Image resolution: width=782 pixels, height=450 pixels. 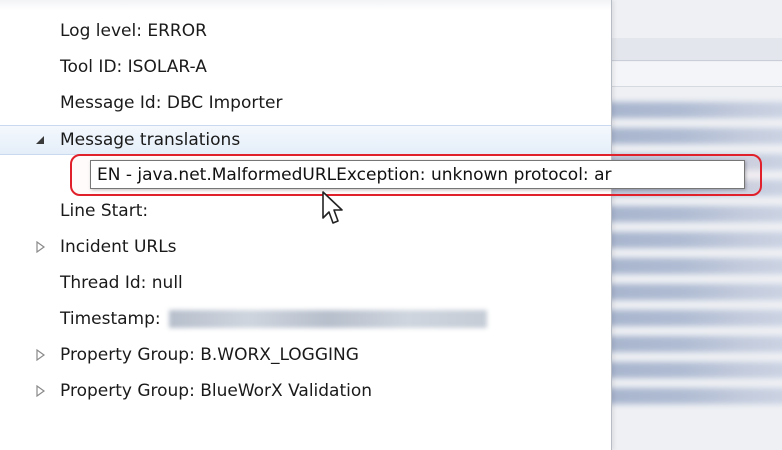 What do you see at coordinates (121, 283) in the screenshot?
I see `tree-item-label: Thread Id: null` at bounding box center [121, 283].